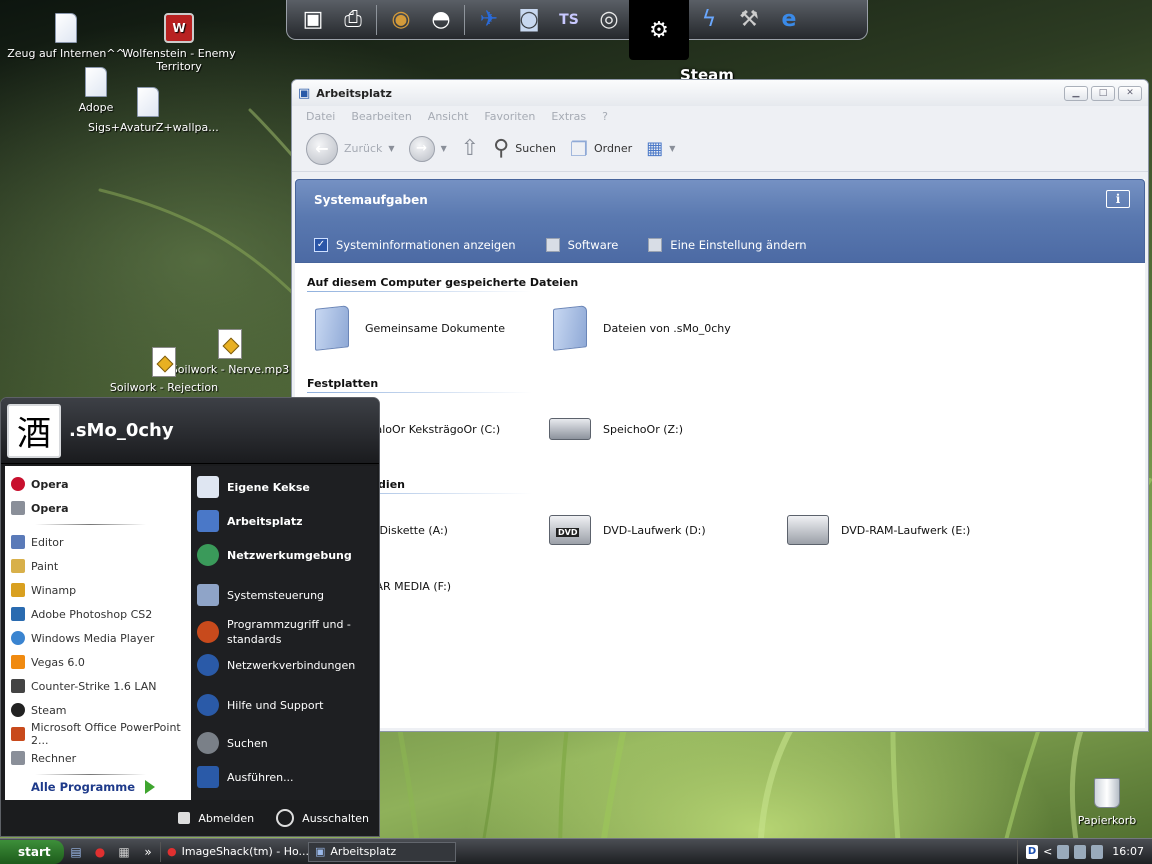 The image size is (1152, 864). Describe the element at coordinates (94, 686) in the screenshot. I see `program-label: Counter-Strike 1.6 LAN` at that location.